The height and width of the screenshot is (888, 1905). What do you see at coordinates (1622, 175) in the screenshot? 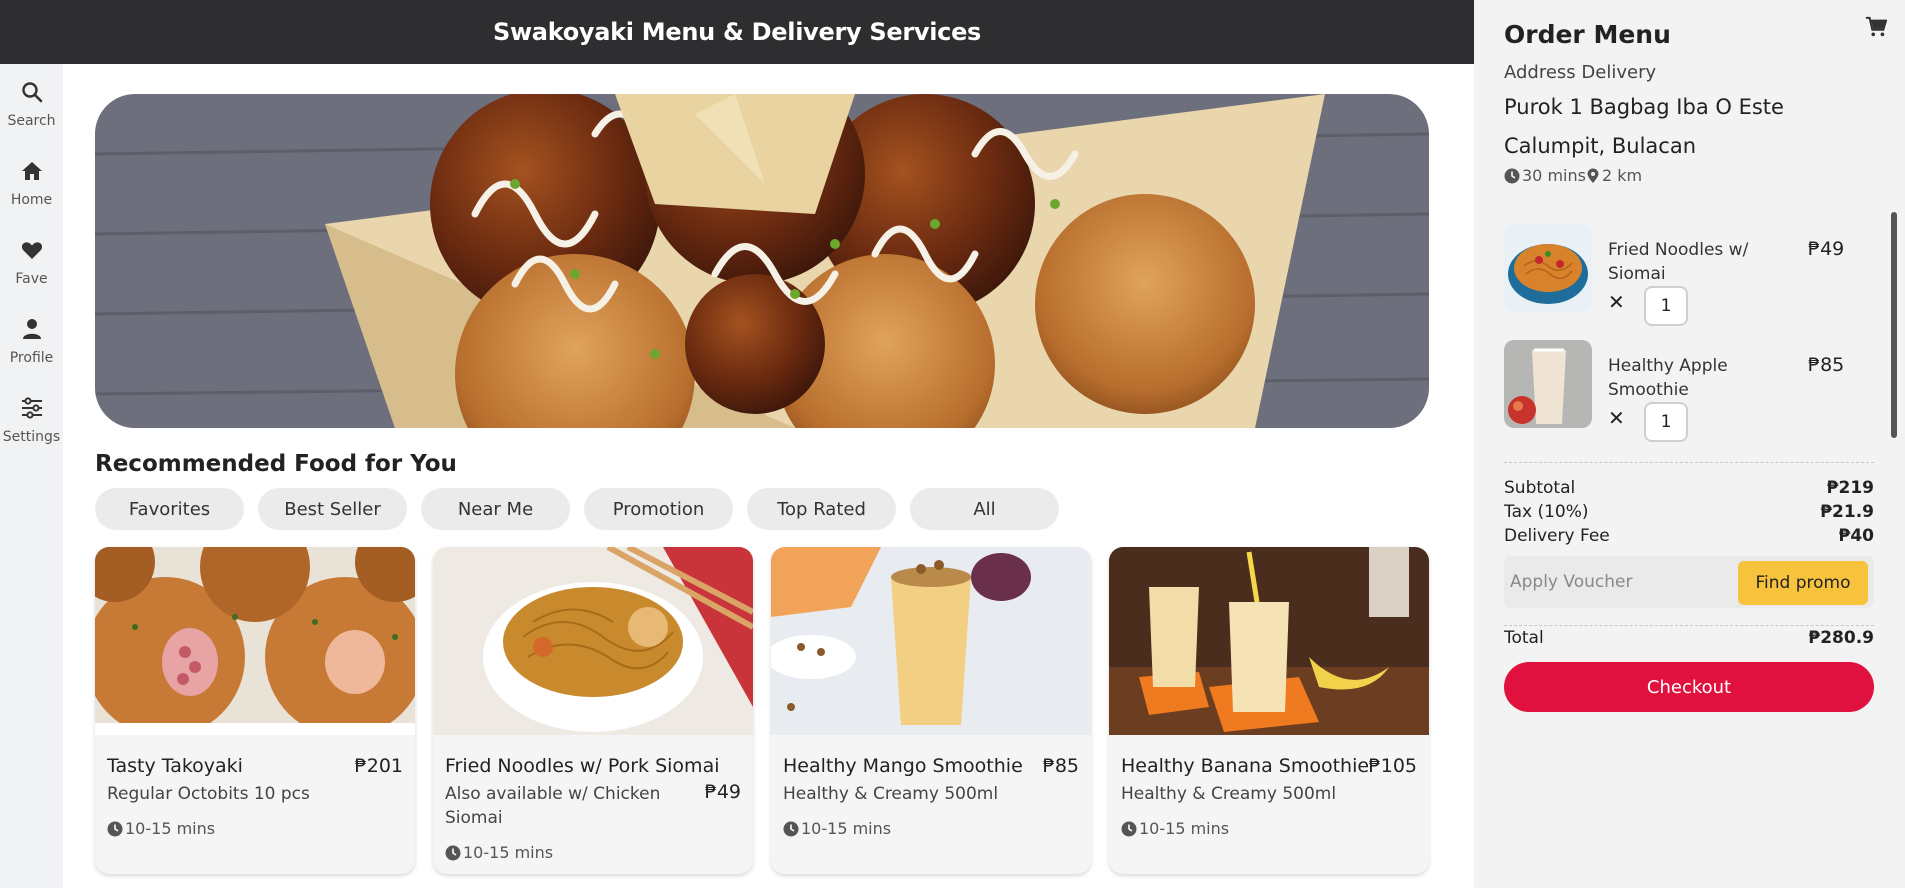
I see `delivery-distance: 2 km` at bounding box center [1622, 175].